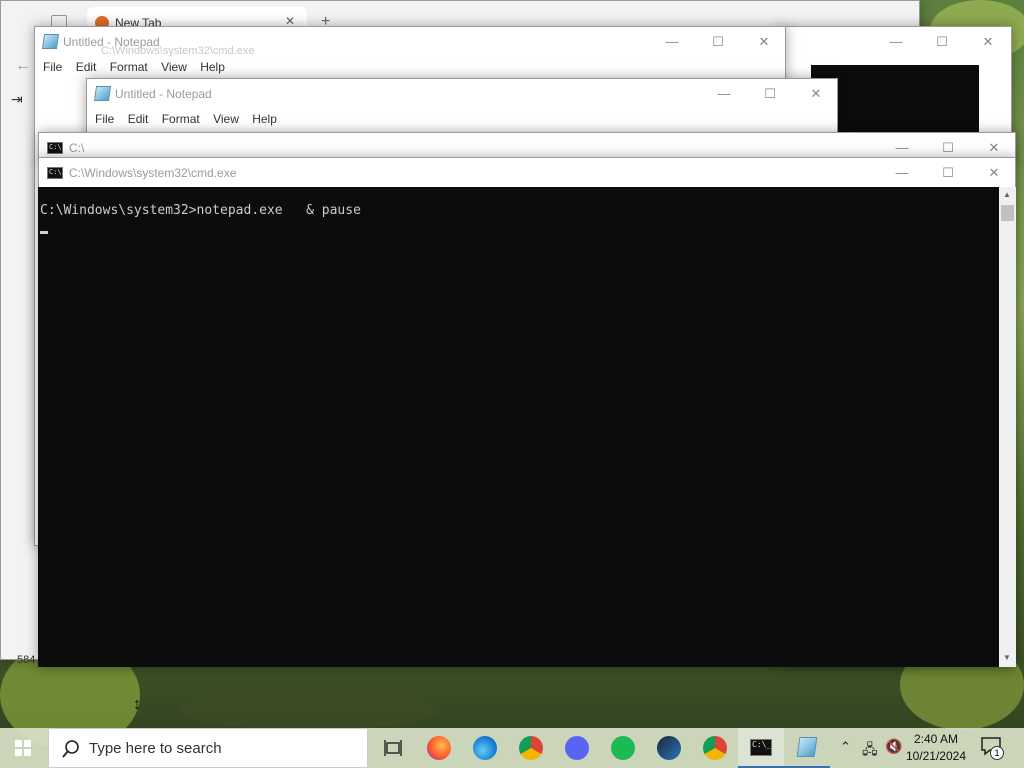 The width and height of the screenshot is (1024, 768). I want to click on window-title: C:\, so click(77, 148).